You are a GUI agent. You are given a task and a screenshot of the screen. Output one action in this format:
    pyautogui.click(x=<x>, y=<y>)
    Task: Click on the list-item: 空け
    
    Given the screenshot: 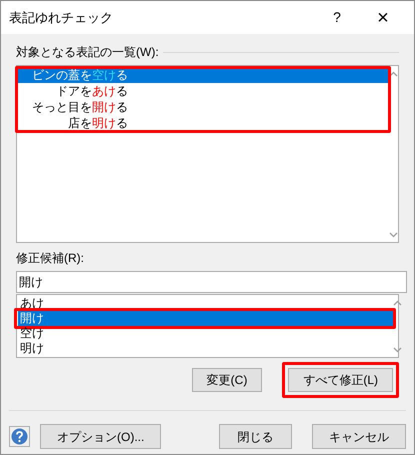 What is the action you would take?
    pyautogui.click(x=205, y=333)
    